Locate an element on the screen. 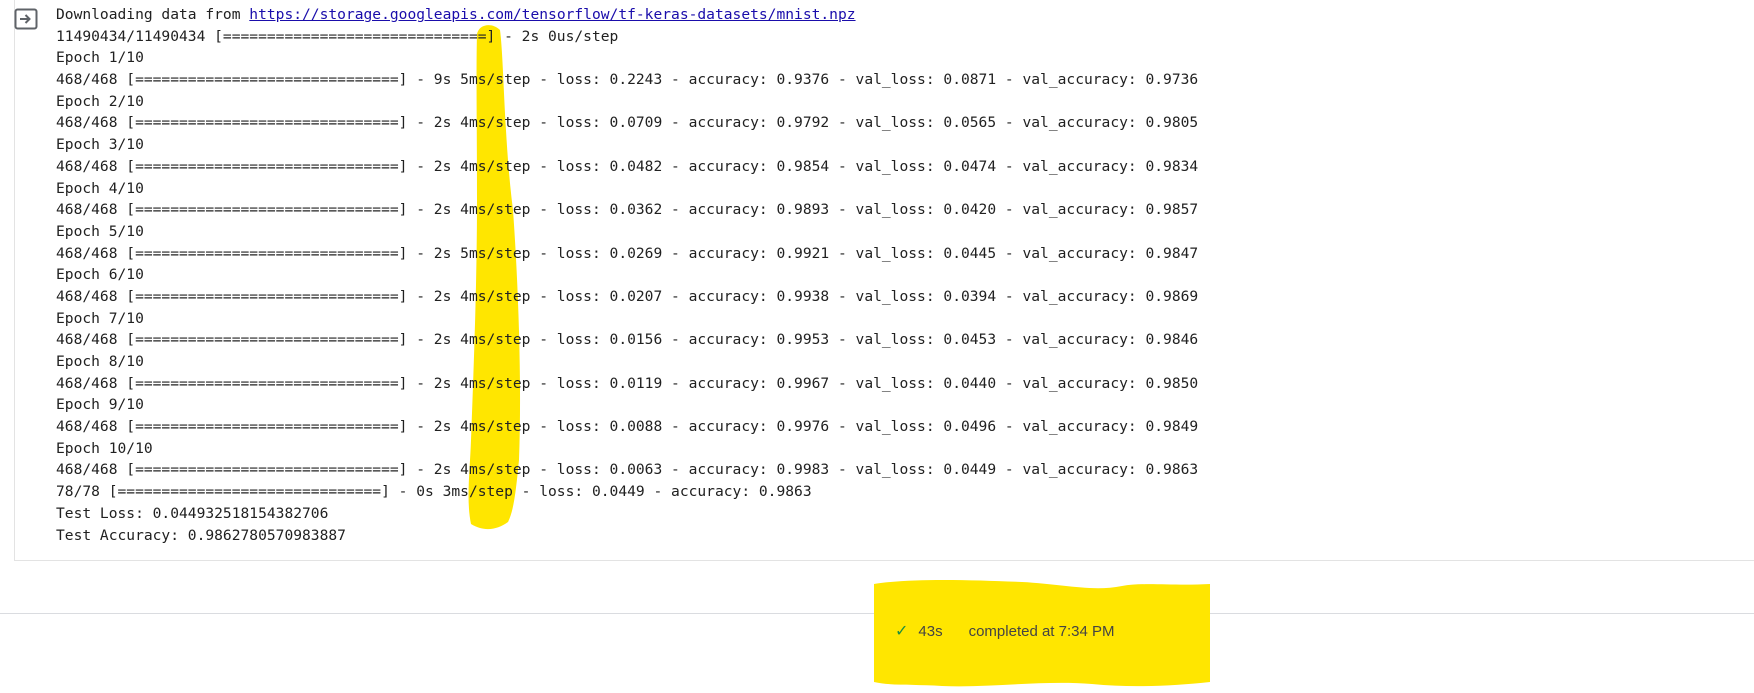 The image size is (1754, 693). output-line: Test Loss: 0.044932518154382706 is located at coordinates (192, 513).